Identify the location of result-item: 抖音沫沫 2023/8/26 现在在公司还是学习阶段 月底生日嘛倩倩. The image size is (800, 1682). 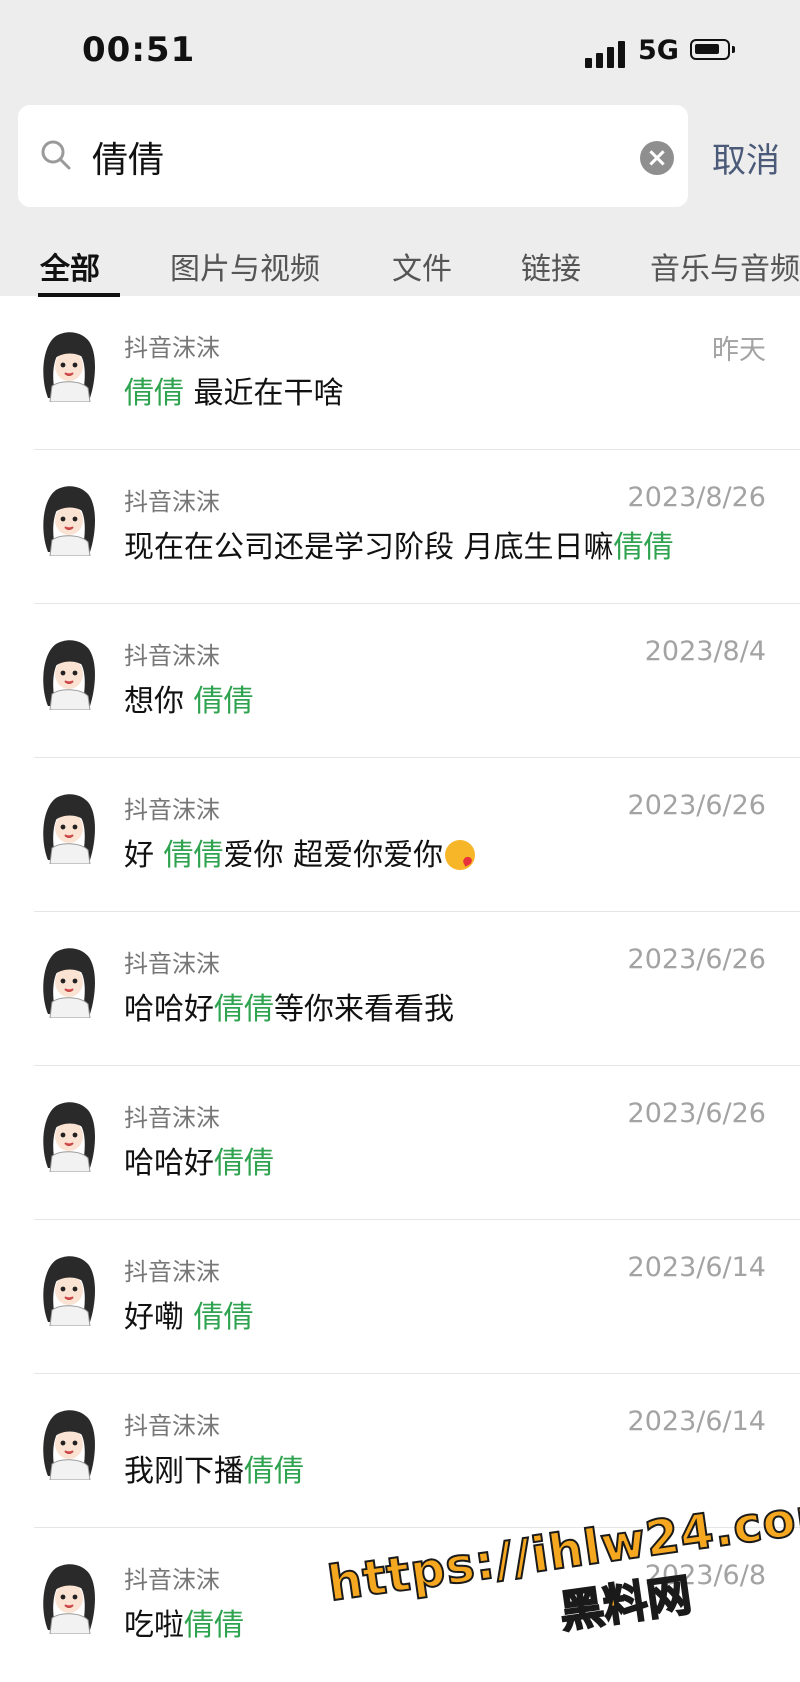
(400, 527).